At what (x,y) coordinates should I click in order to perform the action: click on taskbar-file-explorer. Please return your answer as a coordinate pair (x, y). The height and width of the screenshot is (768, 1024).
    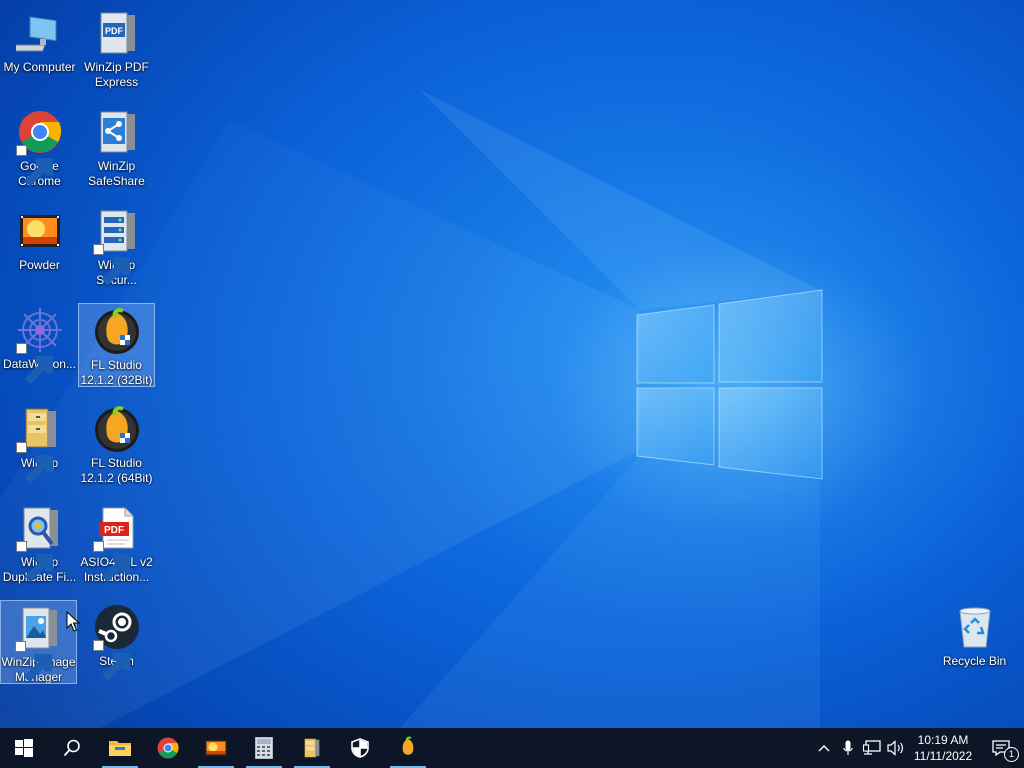
    Looking at the image, I should click on (120, 748).